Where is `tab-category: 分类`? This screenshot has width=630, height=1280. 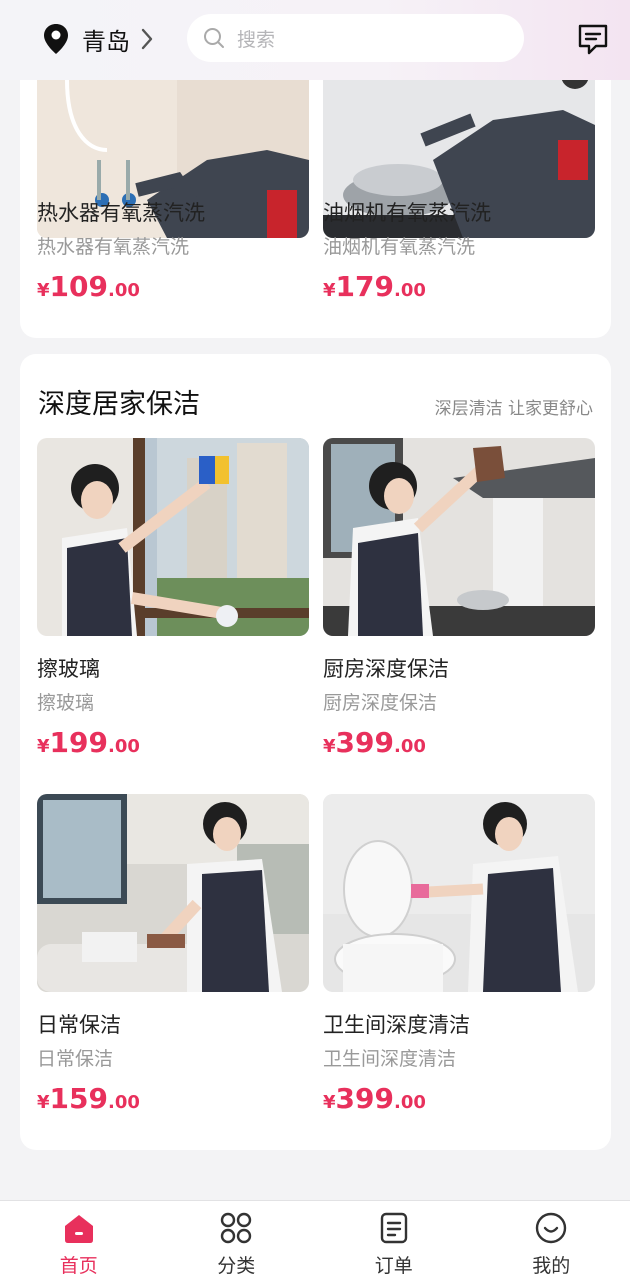
tab-category: 分类 is located at coordinates (237, 1240).